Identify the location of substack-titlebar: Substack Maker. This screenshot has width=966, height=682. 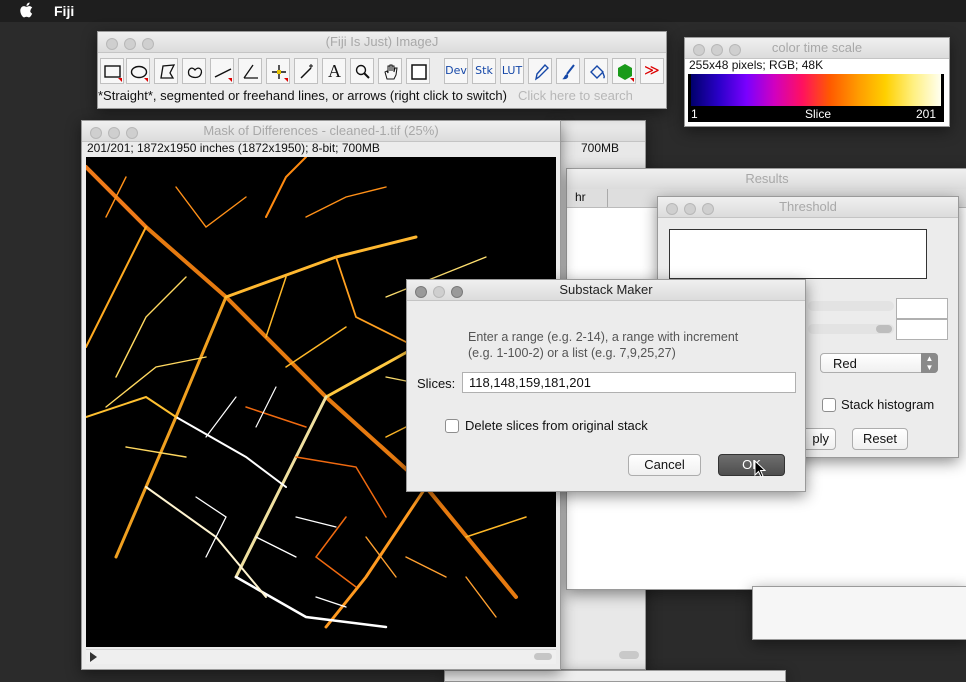
(606, 290).